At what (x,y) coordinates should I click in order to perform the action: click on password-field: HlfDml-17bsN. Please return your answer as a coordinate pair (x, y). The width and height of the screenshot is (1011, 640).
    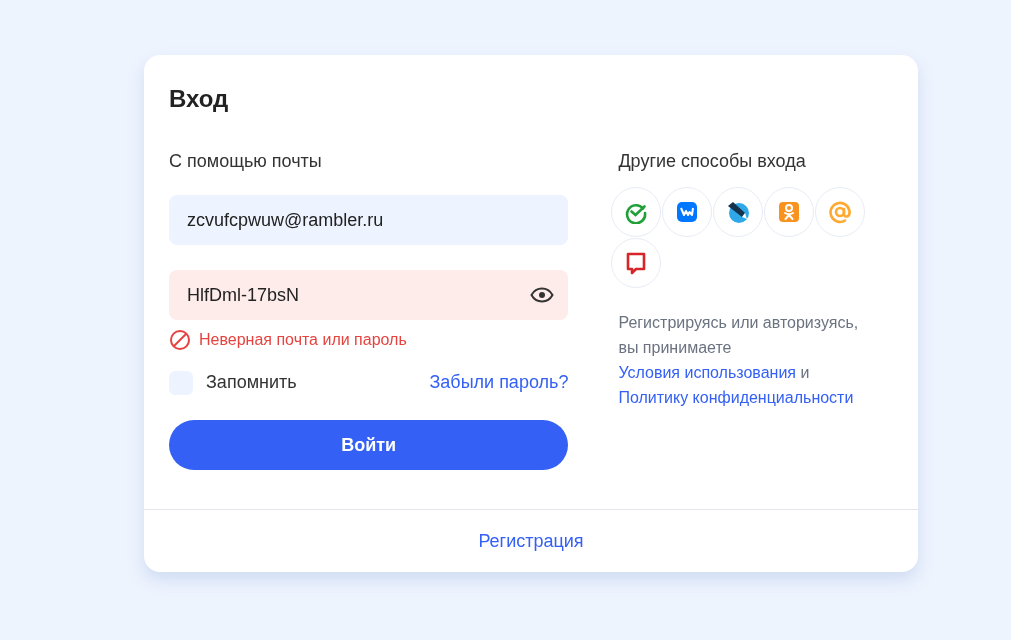
    Looking at the image, I should click on (369, 295).